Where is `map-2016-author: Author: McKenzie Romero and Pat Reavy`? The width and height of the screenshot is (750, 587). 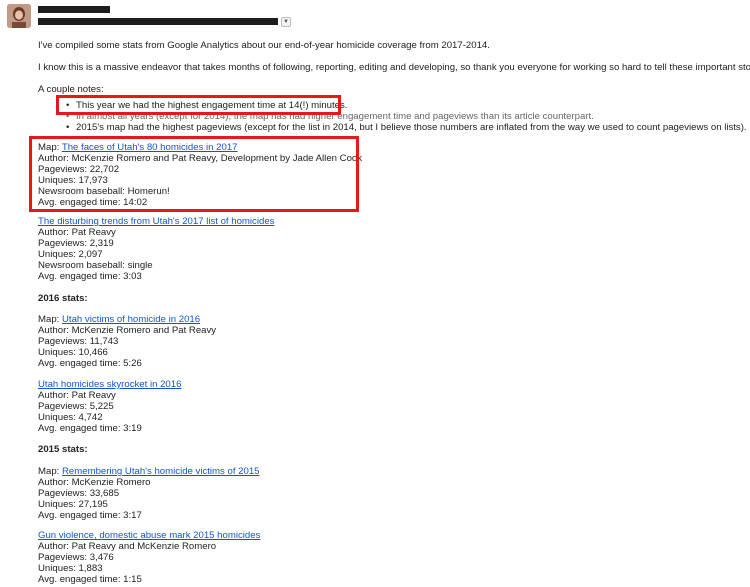 map-2016-author: Author: McKenzie Romero and Pat Reavy is located at coordinates (127, 330).